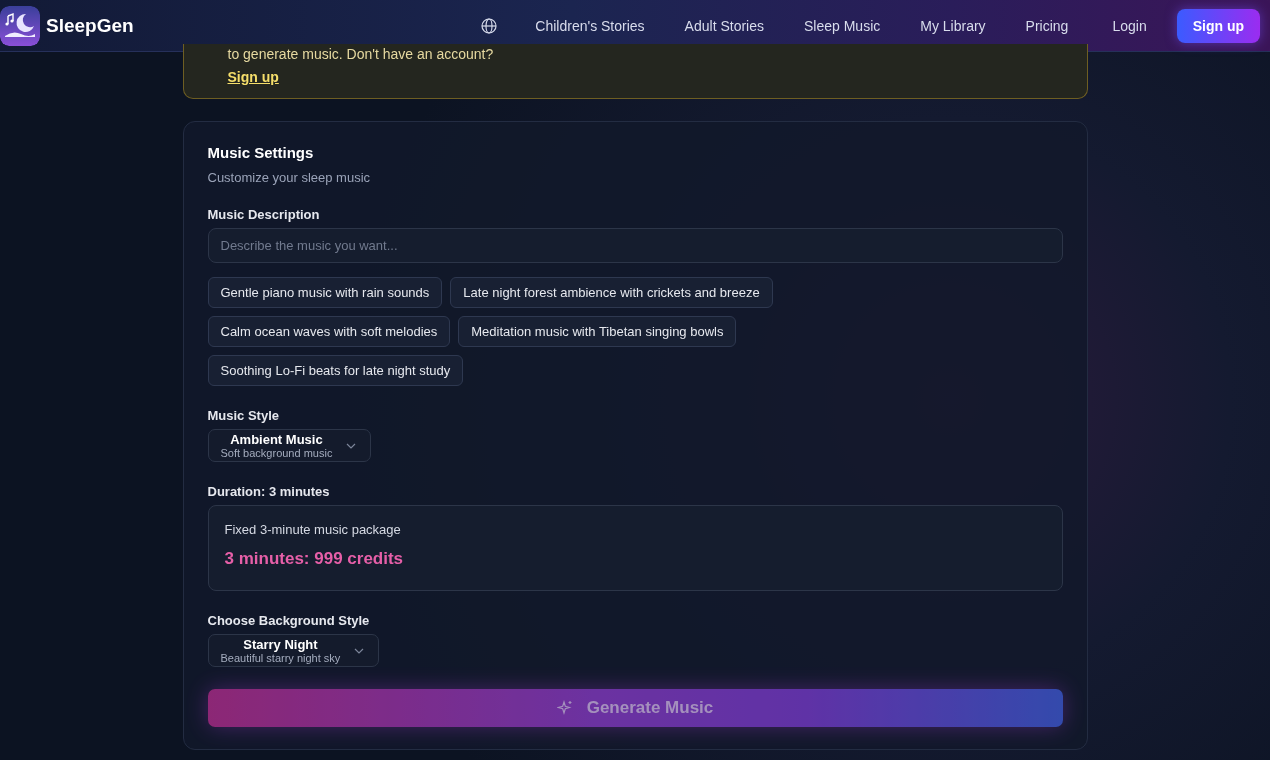 The image size is (1270, 760). Describe the element at coordinates (20, 25) in the screenshot. I see `logo-icon` at that location.